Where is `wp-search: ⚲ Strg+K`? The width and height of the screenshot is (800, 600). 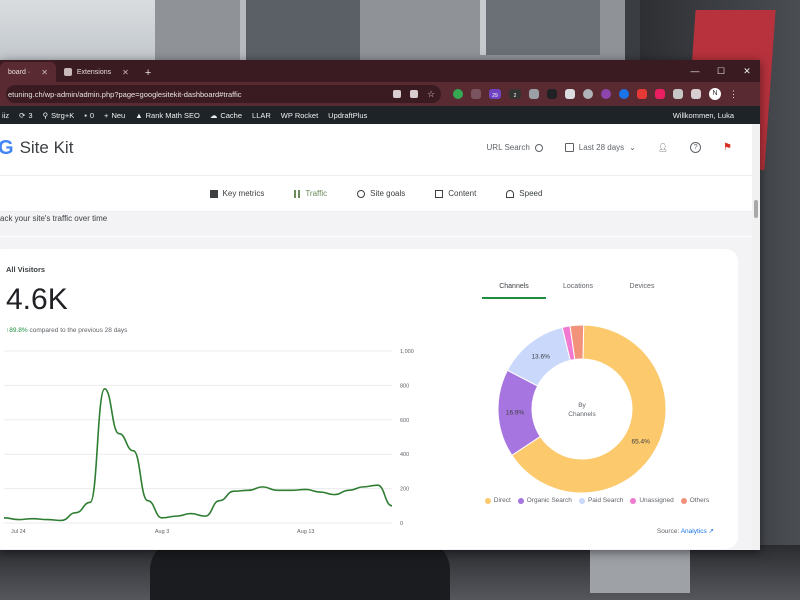 wp-search: ⚲ Strg+K is located at coordinates (59, 115).